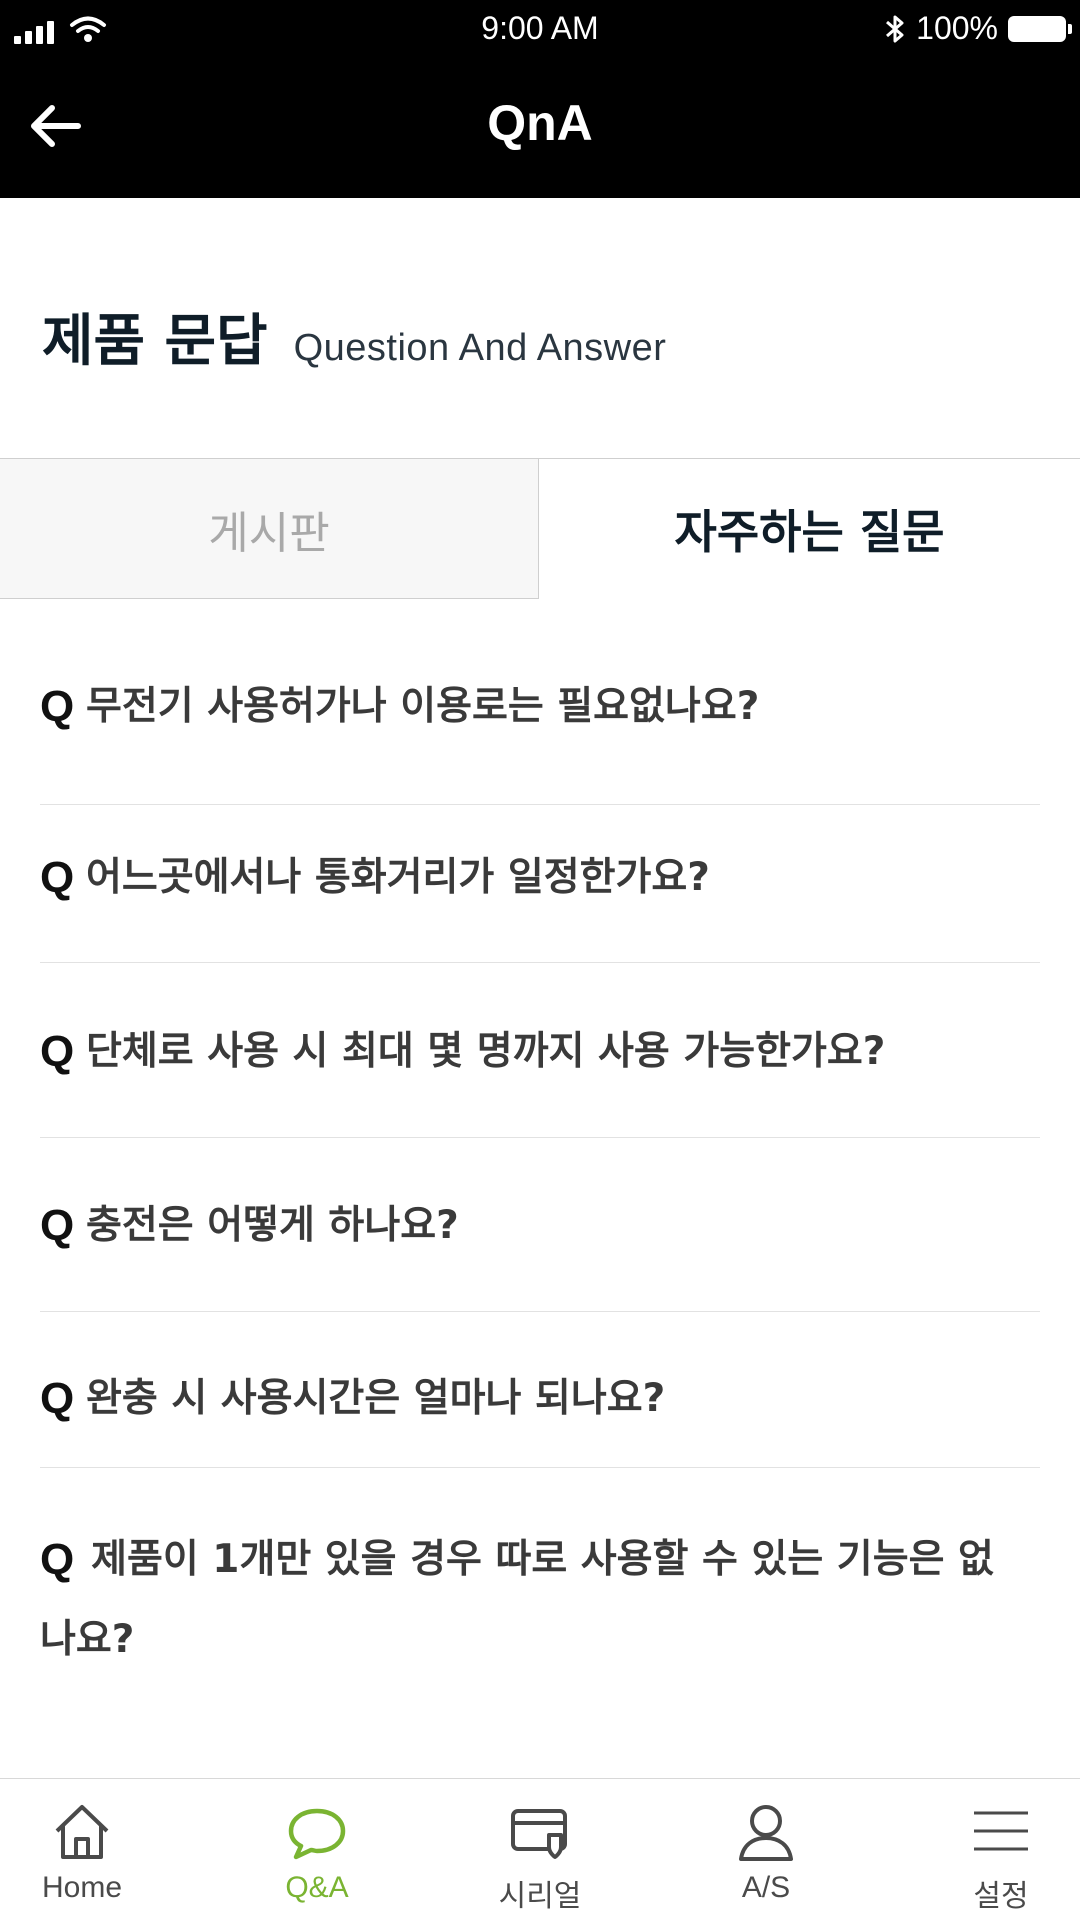 The height and width of the screenshot is (1920, 1080). What do you see at coordinates (486, 1051) in the screenshot?
I see `faq-question: 단체로 사용 시 최대 몇 명까지 사용 가능한가요?` at bounding box center [486, 1051].